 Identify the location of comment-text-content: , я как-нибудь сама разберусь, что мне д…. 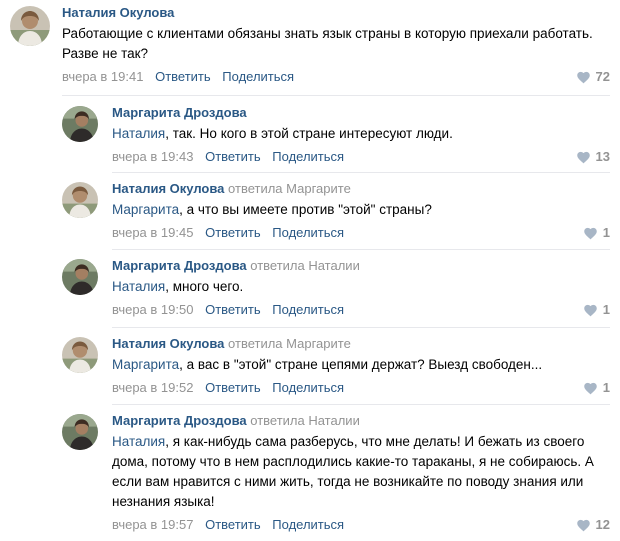
(353, 471).